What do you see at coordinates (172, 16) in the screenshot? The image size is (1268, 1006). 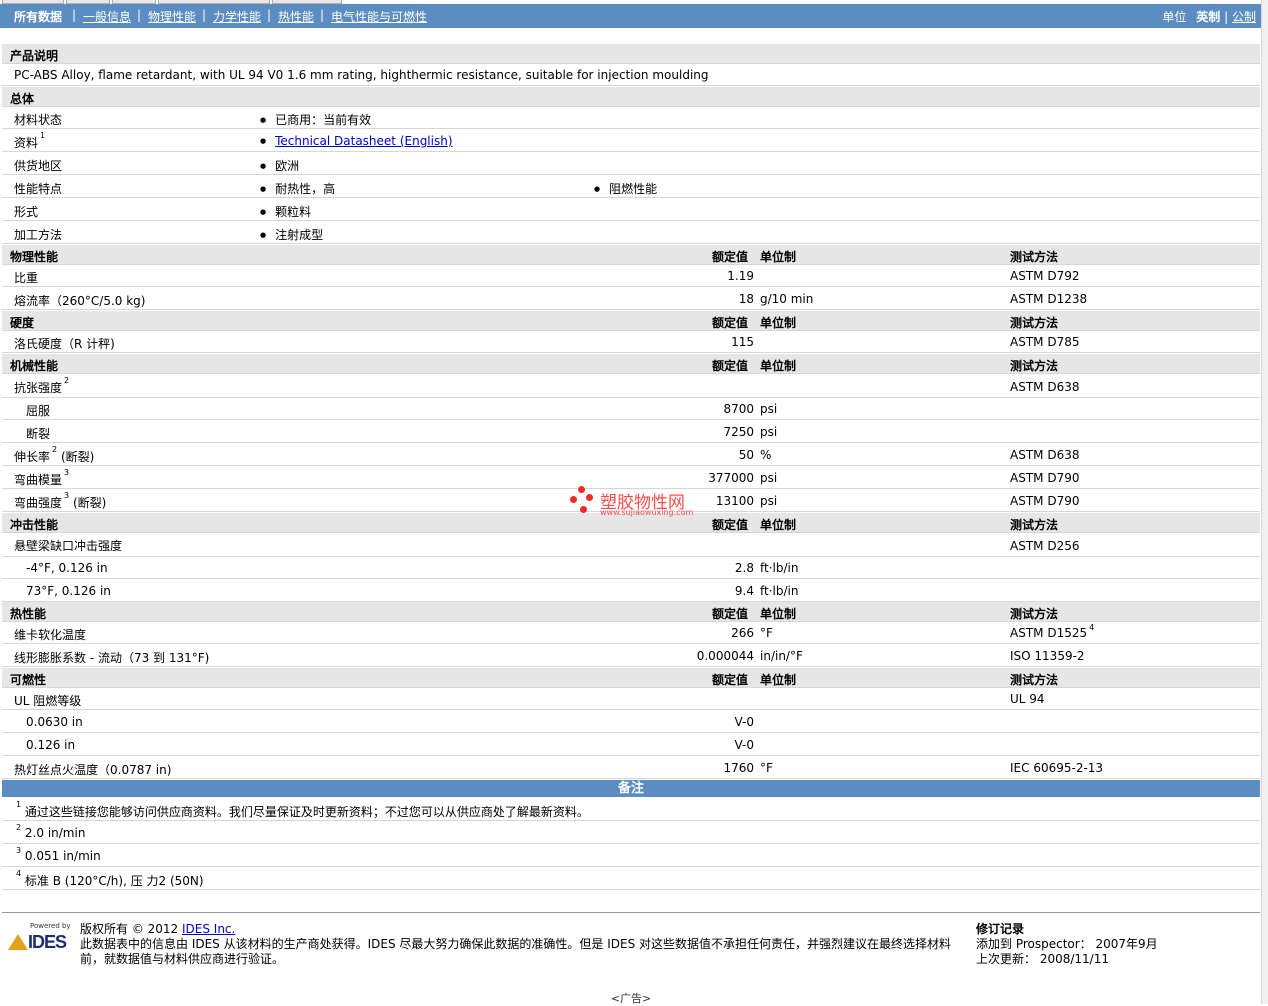 I see `nav-physical: 物理性能` at bounding box center [172, 16].